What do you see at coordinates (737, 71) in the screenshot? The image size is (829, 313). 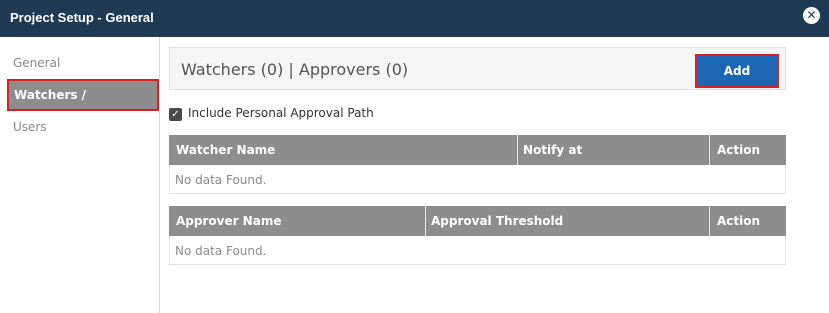 I see `add-button: Add` at bounding box center [737, 71].